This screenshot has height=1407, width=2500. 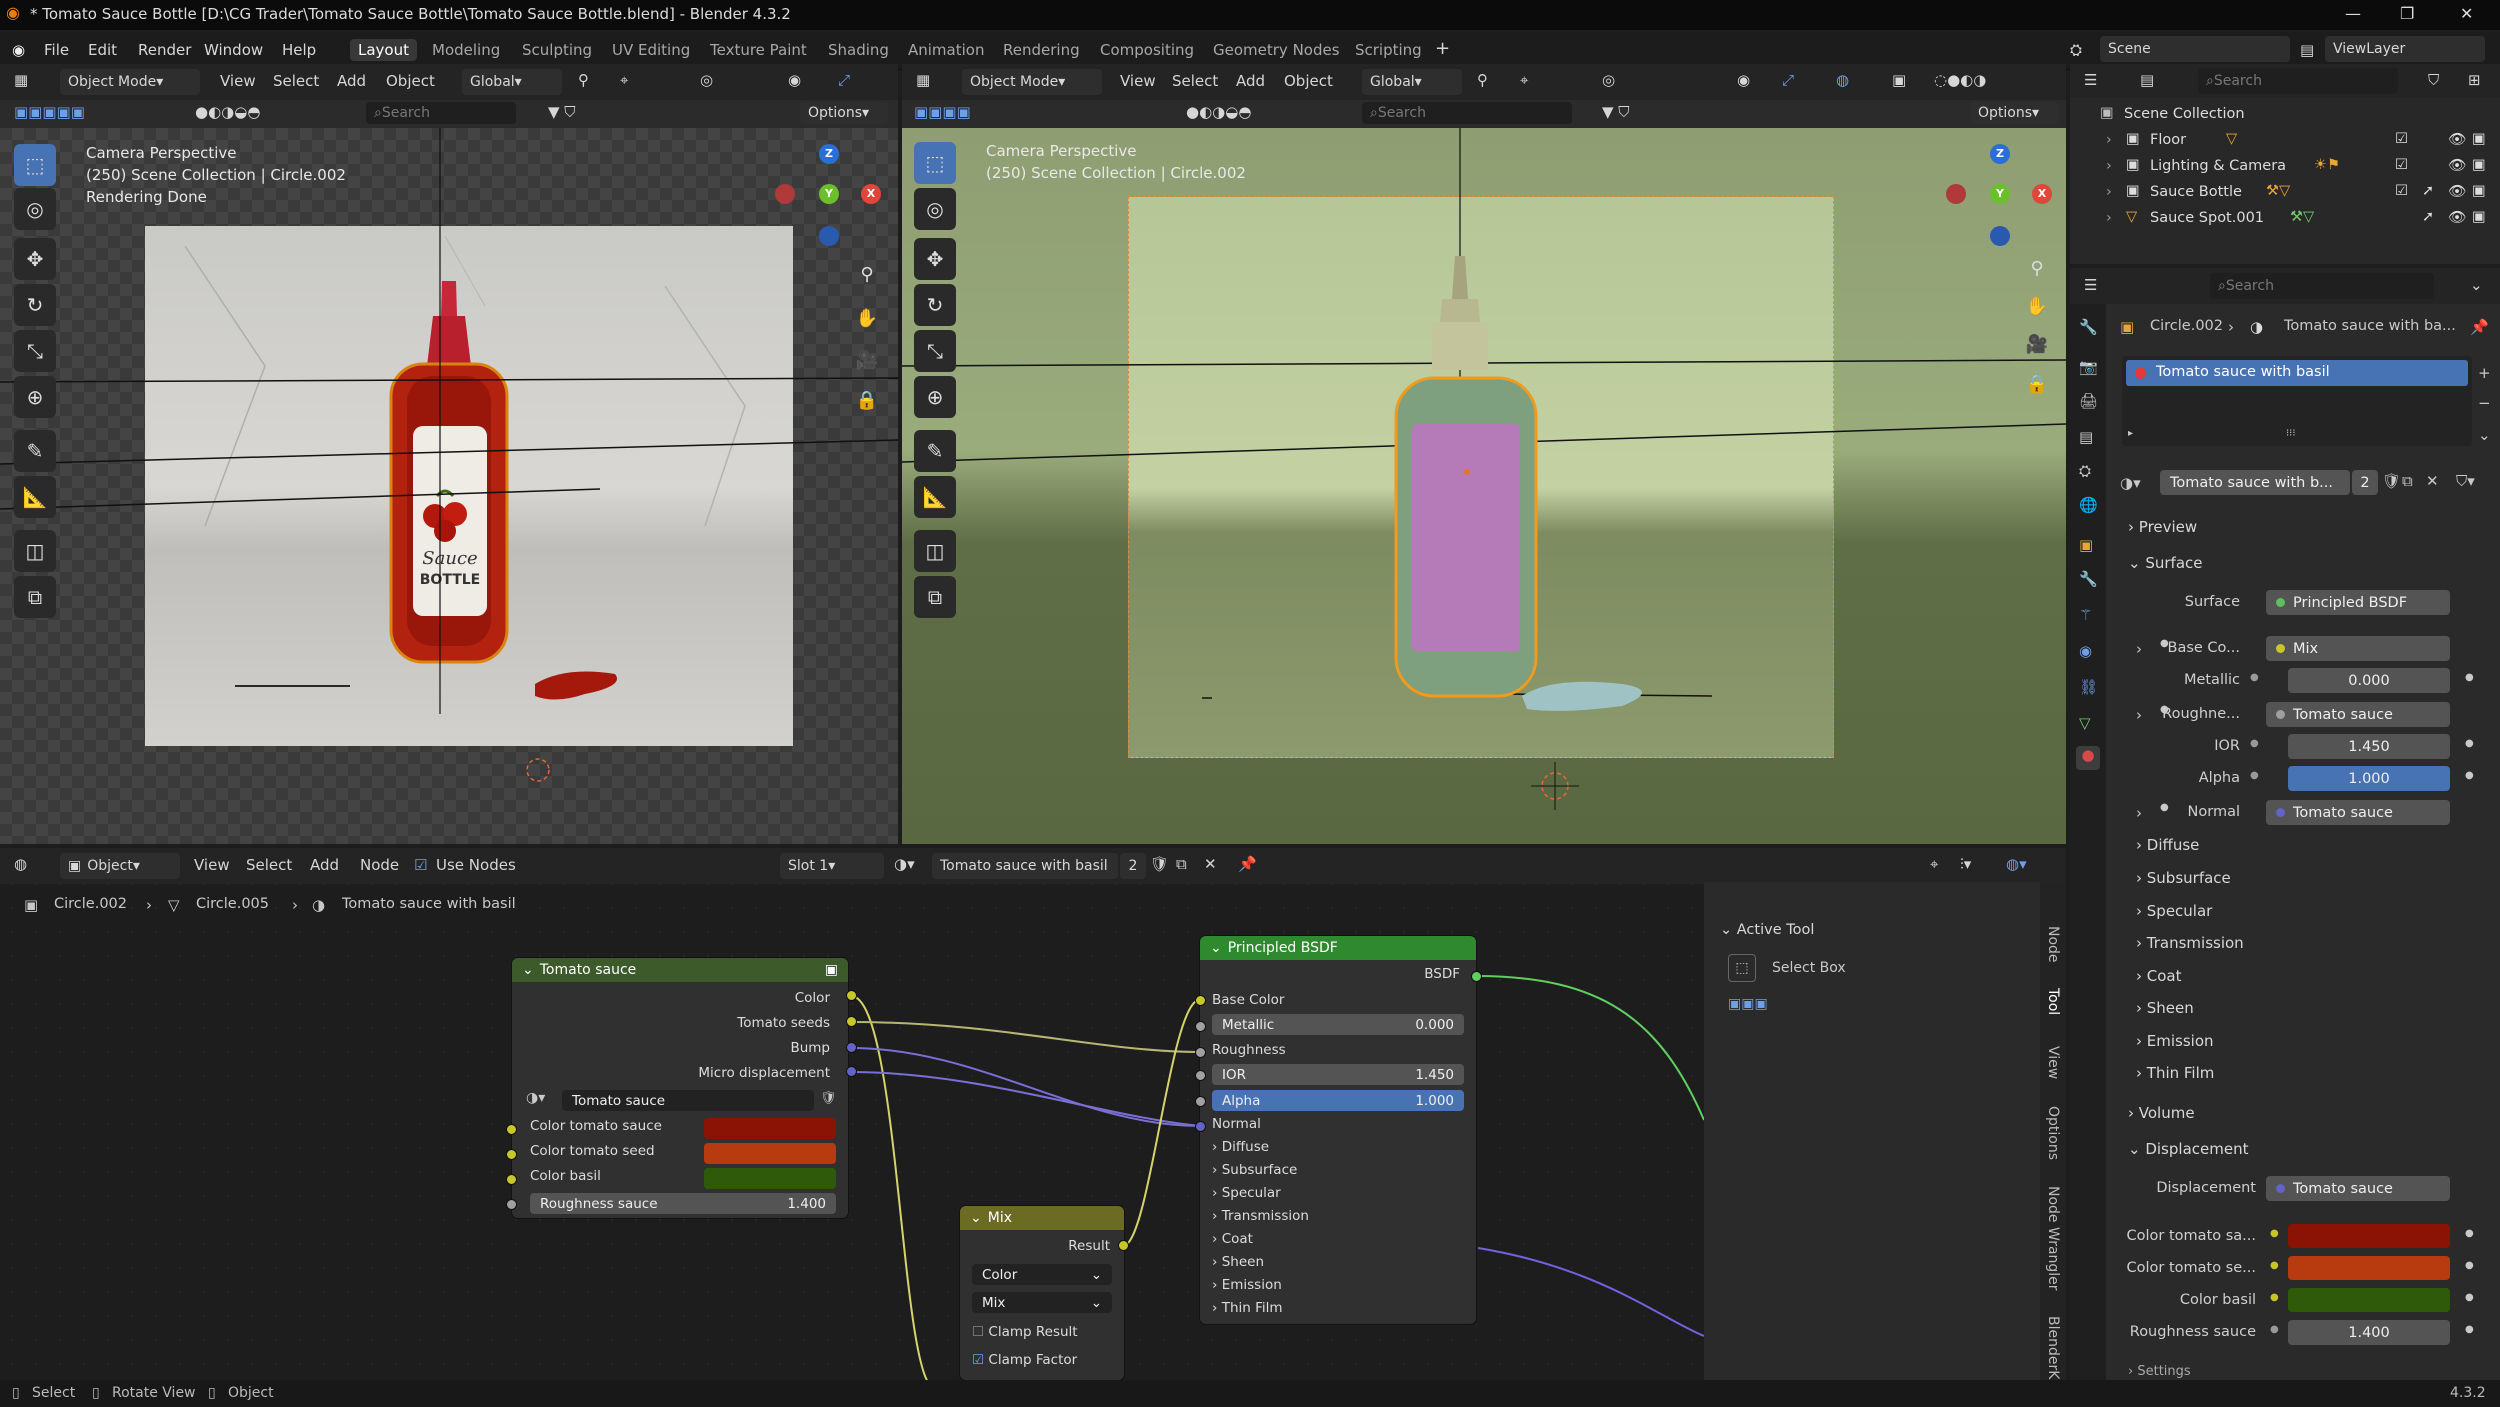 I want to click on tool-add-cube: ◫, so click(x=35, y=551).